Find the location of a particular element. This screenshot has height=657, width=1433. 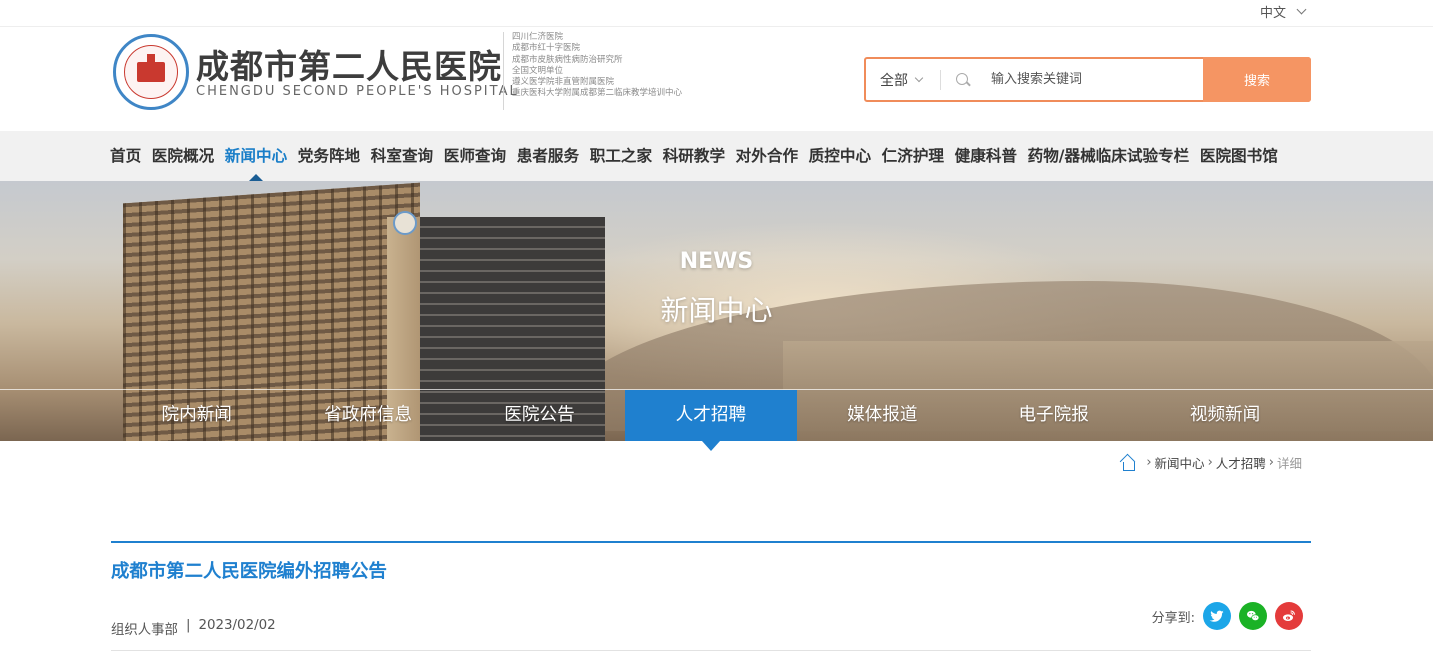

nav-item-department-search: 科室查询 is located at coordinates (402, 156).